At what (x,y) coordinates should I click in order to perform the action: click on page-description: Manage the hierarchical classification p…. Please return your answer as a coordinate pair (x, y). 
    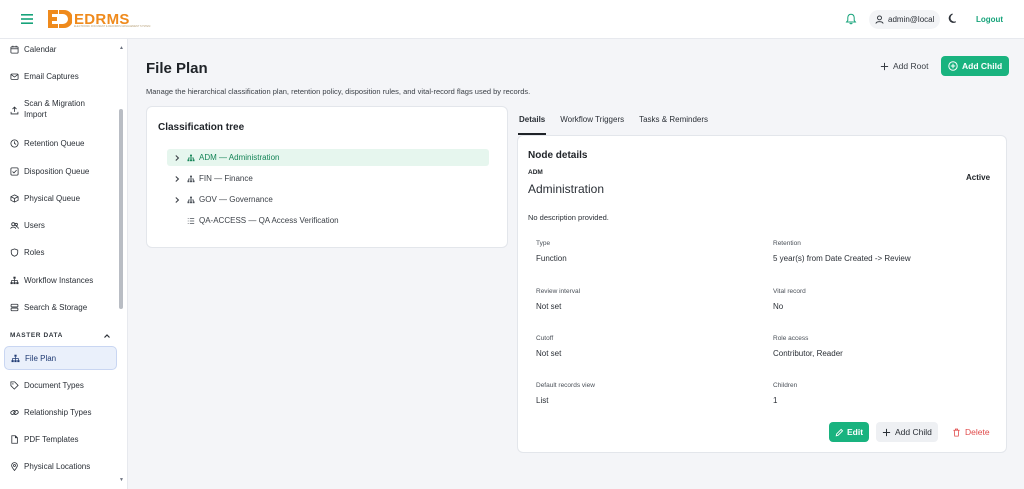
    Looking at the image, I should click on (338, 91).